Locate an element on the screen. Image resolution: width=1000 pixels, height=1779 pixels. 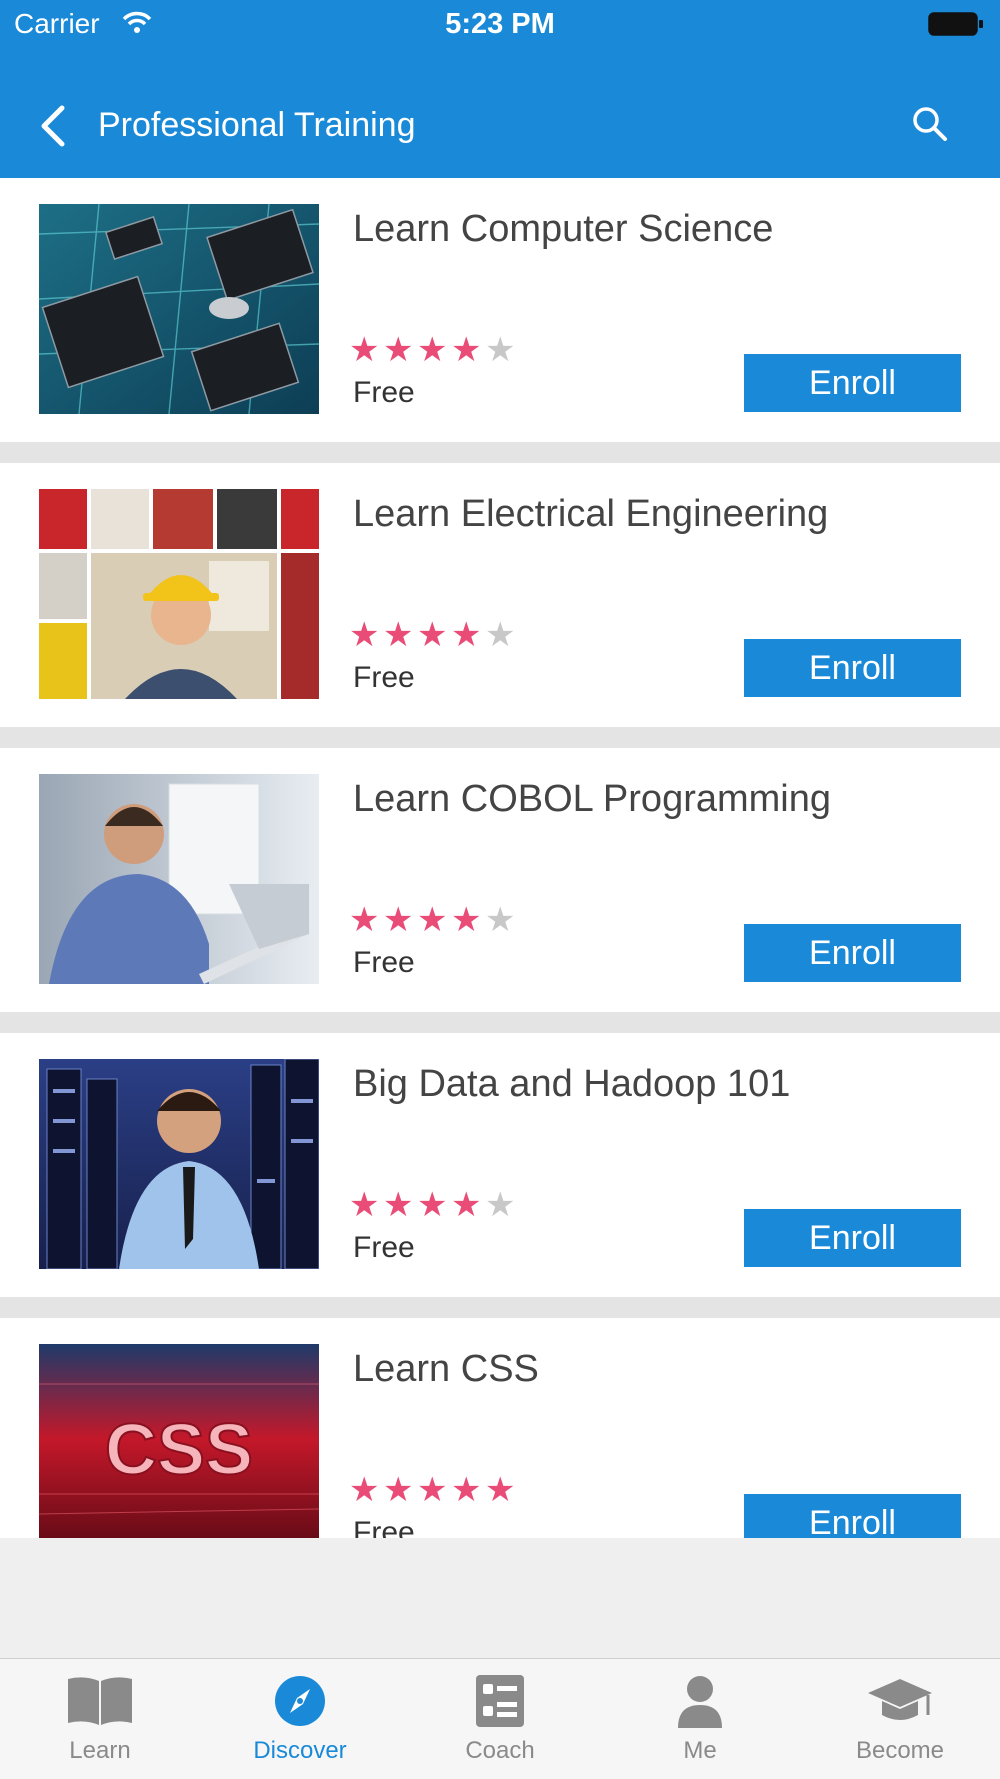
electrician-collage-image is located at coordinates (179, 594).